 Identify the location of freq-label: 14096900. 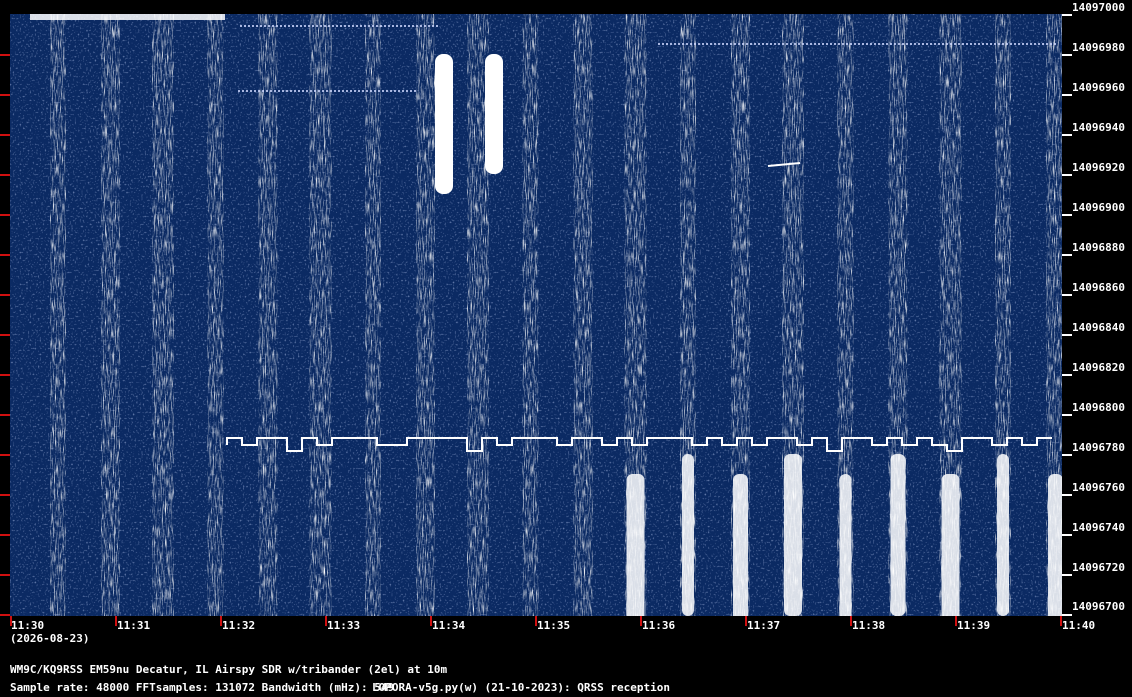
(1098, 207).